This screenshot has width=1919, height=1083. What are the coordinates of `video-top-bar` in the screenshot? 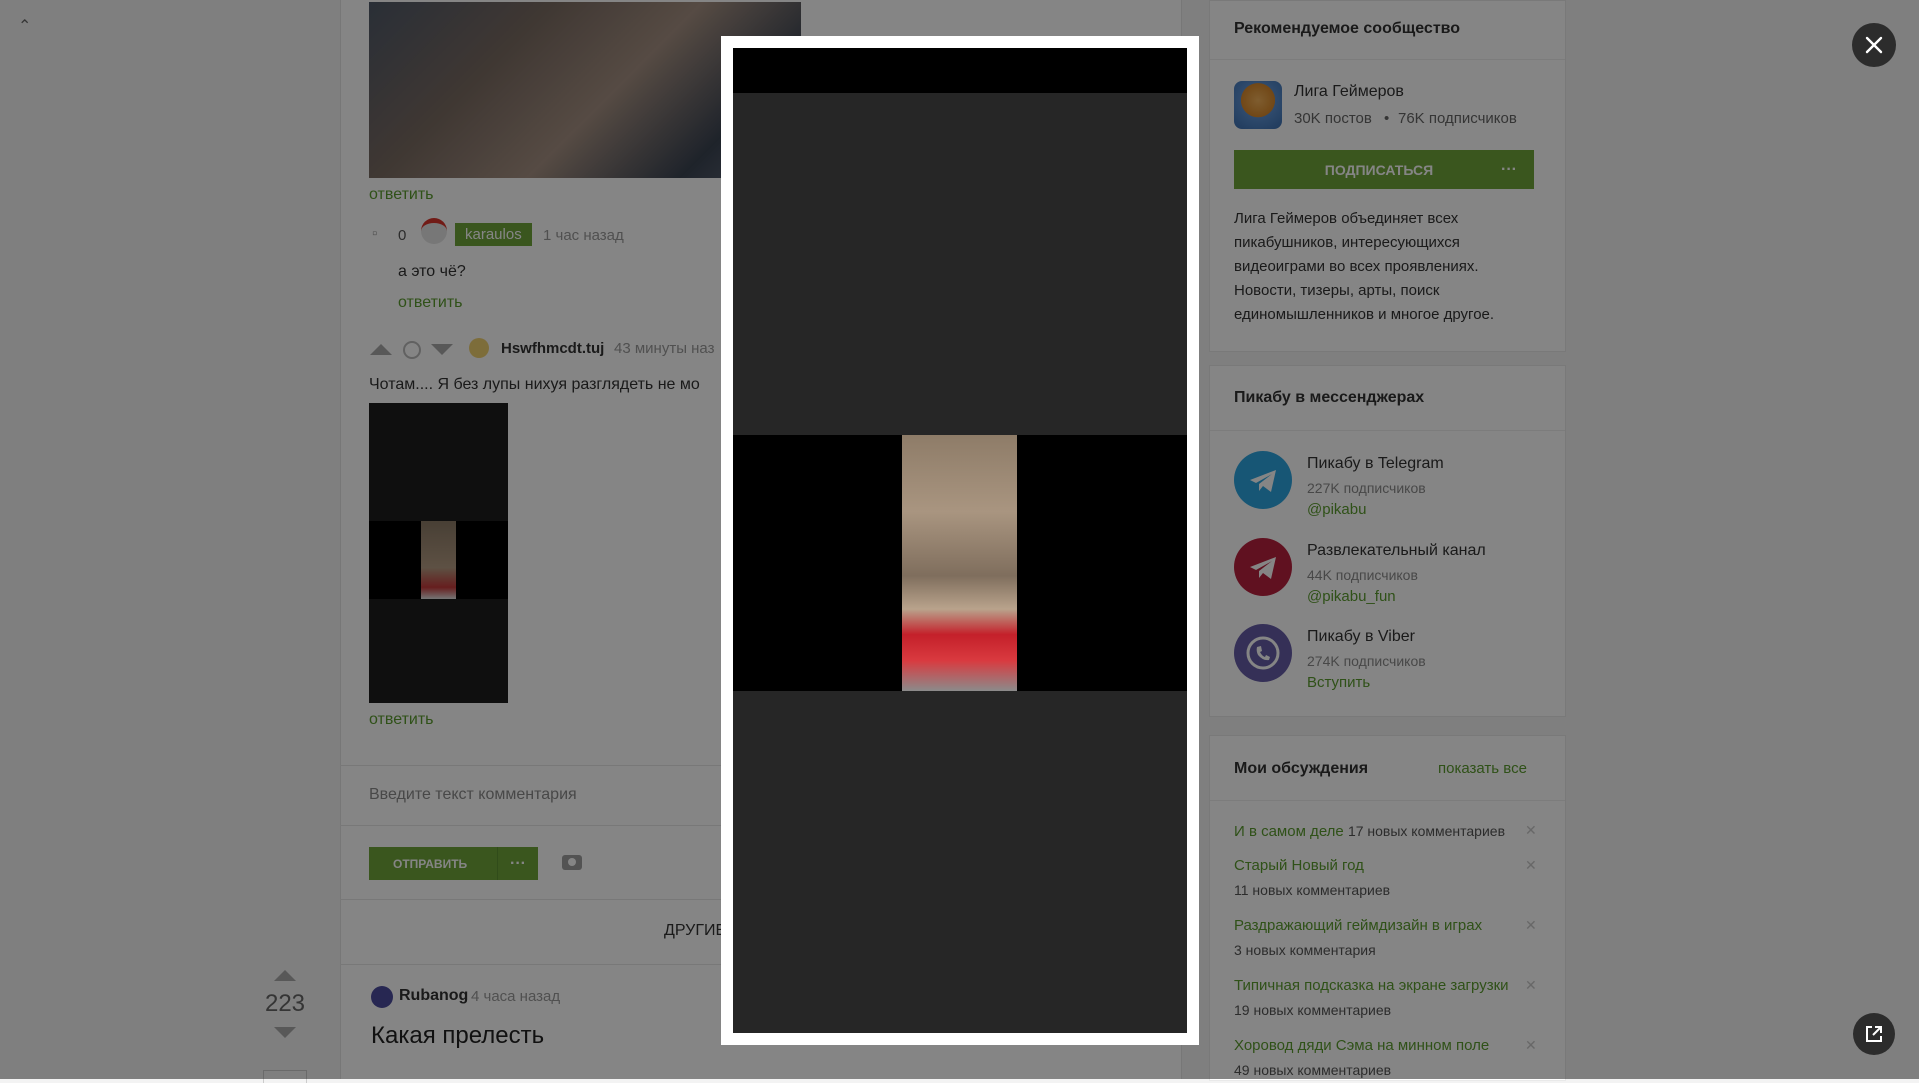 It's located at (960, 70).